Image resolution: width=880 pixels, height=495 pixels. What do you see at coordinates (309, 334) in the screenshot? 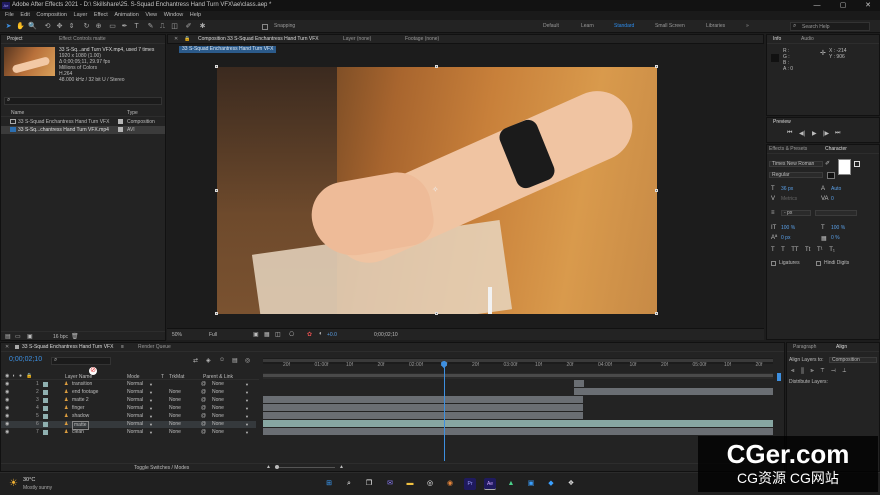
I see `color-channel-icon: ✿` at bounding box center [309, 334].